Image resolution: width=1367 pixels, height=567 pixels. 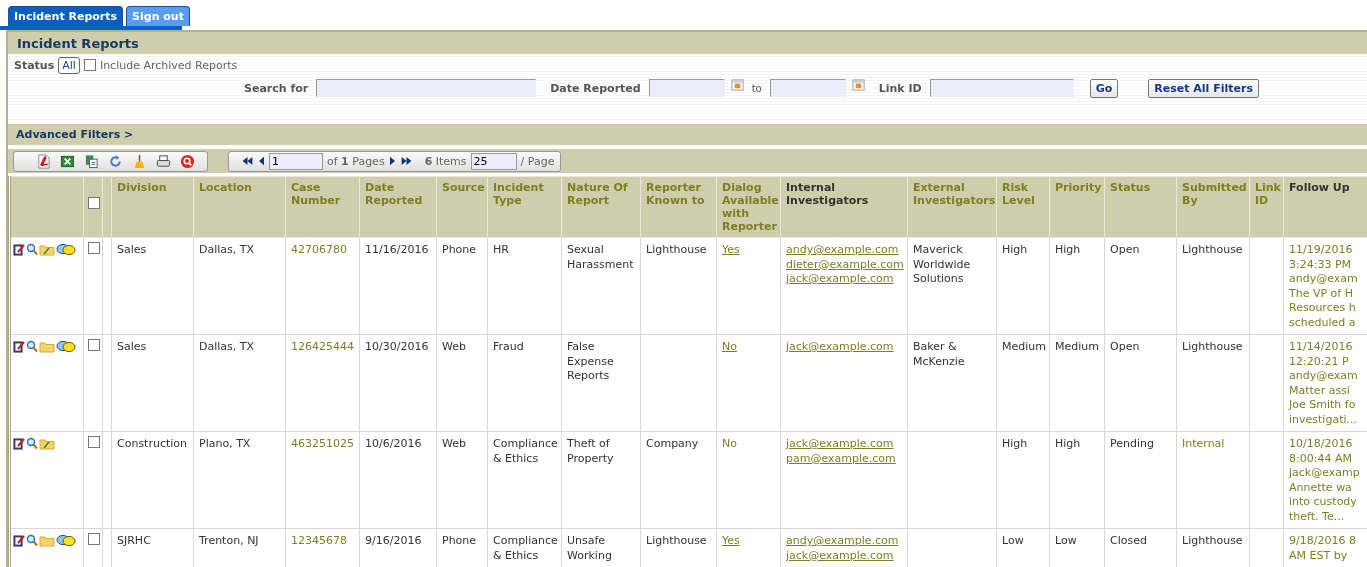 What do you see at coordinates (590, 451) in the screenshot?
I see `table-cell-text: Theft of Property` at bounding box center [590, 451].